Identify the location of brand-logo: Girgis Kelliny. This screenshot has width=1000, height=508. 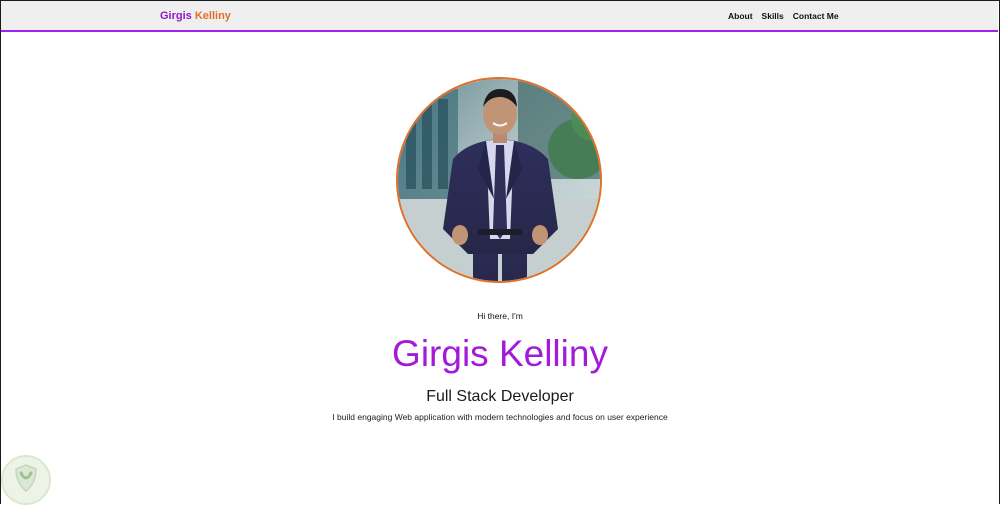
(195, 16).